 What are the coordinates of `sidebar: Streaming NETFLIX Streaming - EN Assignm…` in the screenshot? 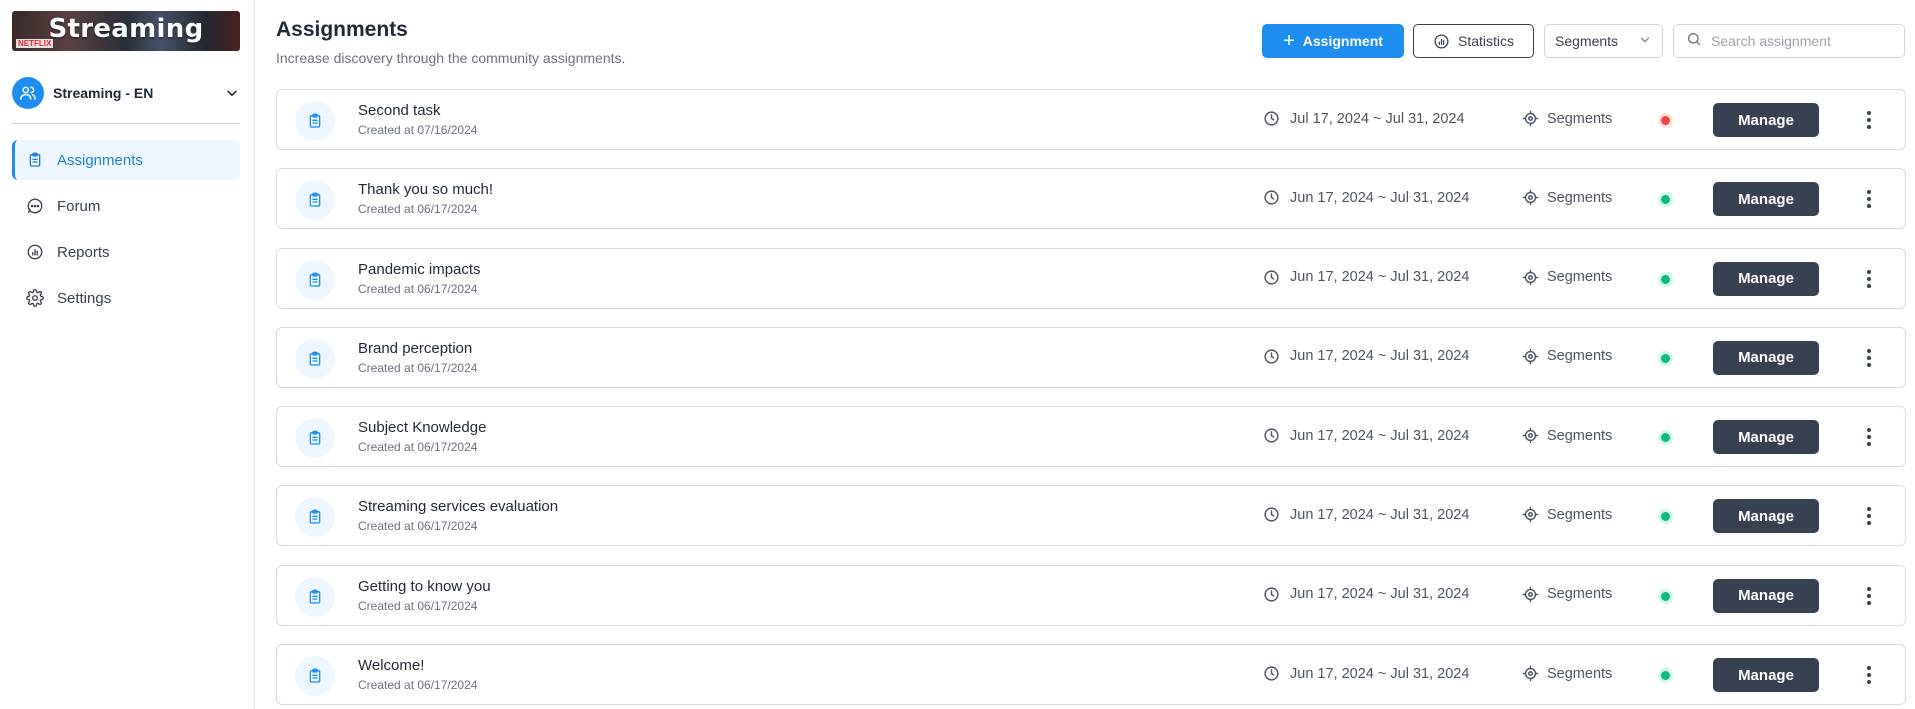 It's located at (127, 354).